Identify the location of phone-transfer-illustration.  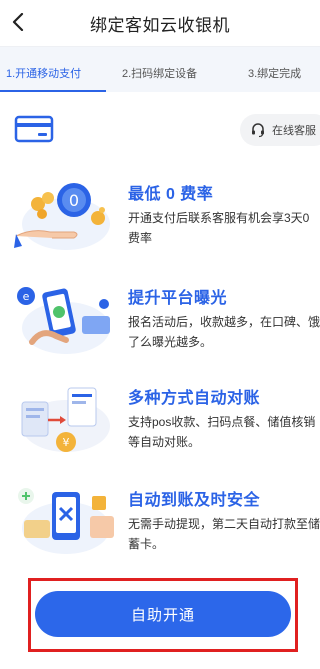
(66, 522).